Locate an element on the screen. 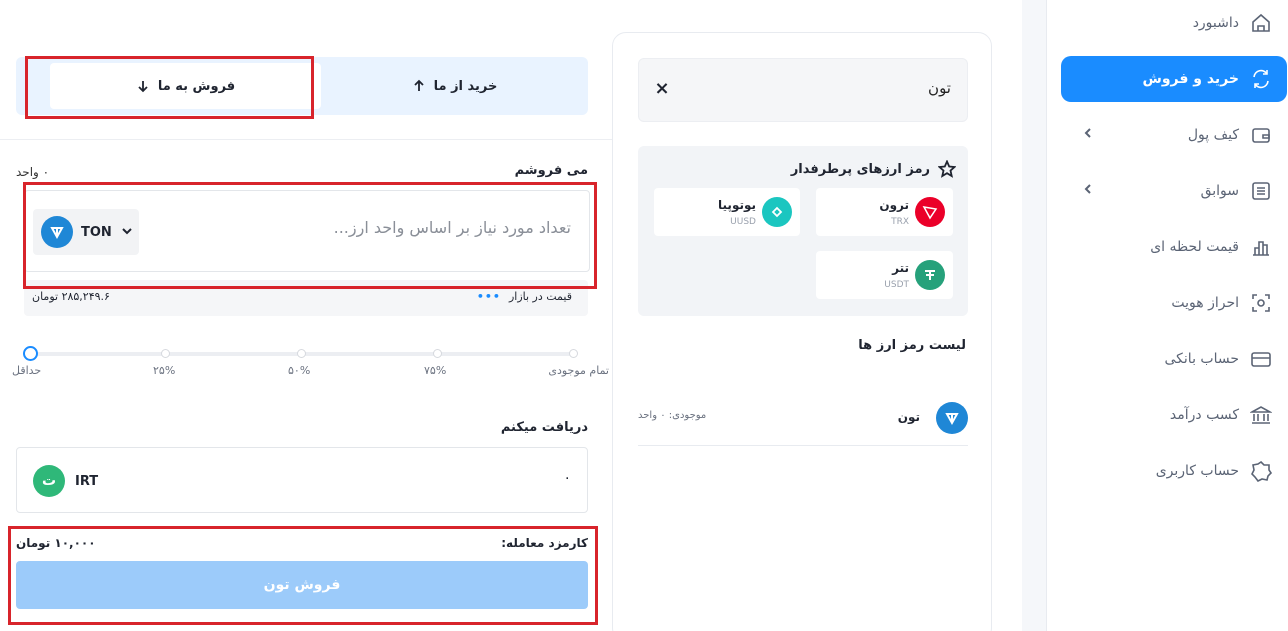 This screenshot has height=631, width=1288. crypto-list-row: تون موجودی: ۰ واحد is located at coordinates (803, 417).